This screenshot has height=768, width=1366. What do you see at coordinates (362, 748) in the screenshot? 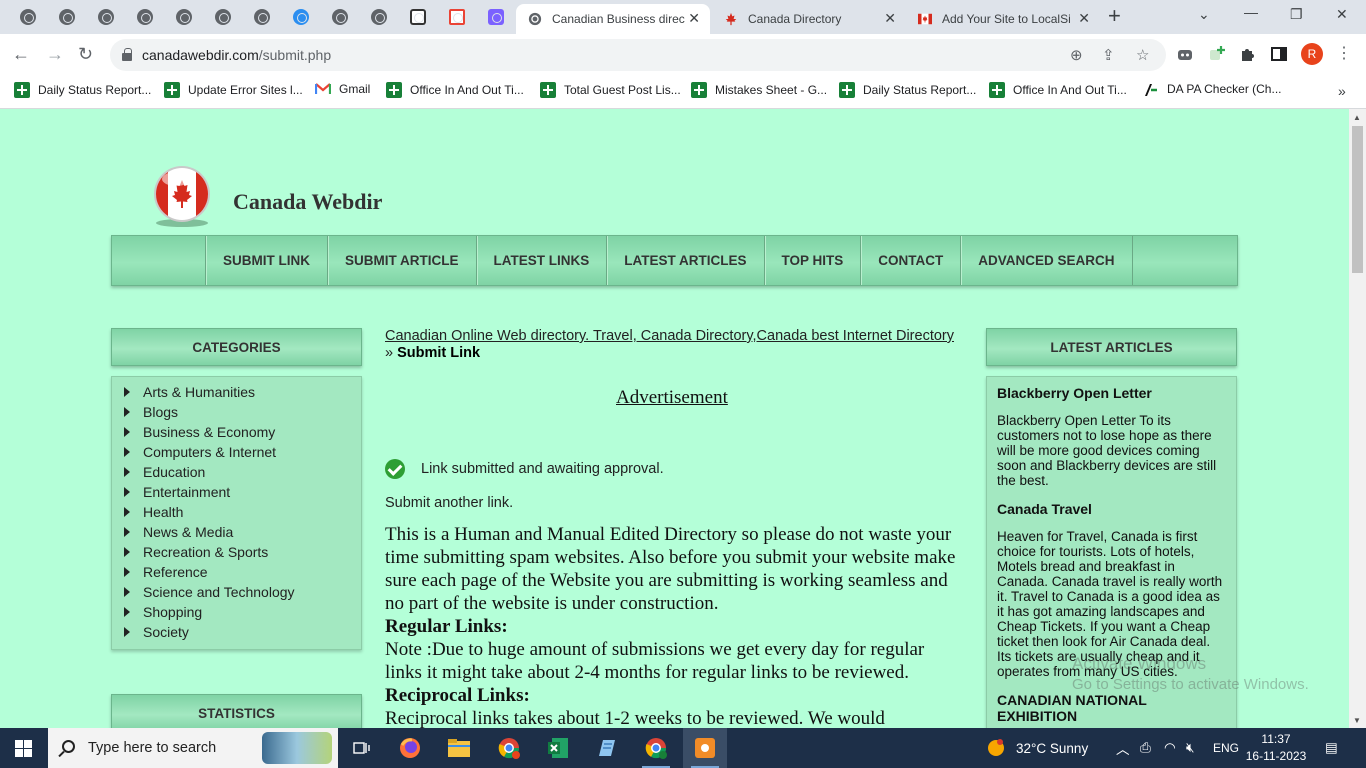
I see `task-view-icon` at bounding box center [362, 748].